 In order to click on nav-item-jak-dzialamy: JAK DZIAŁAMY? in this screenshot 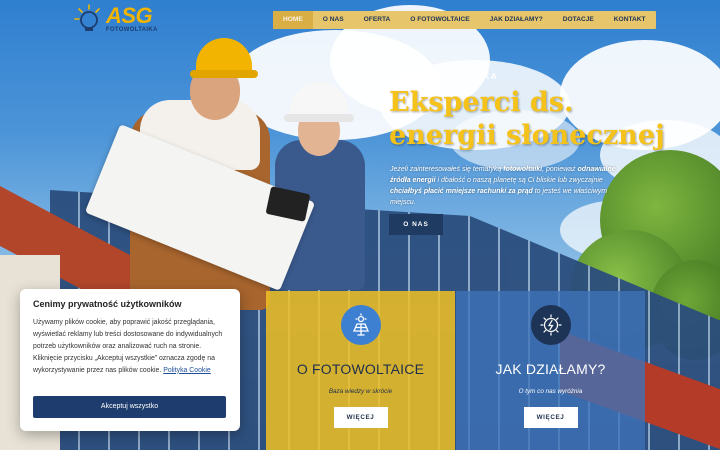, I will do `click(516, 20)`.